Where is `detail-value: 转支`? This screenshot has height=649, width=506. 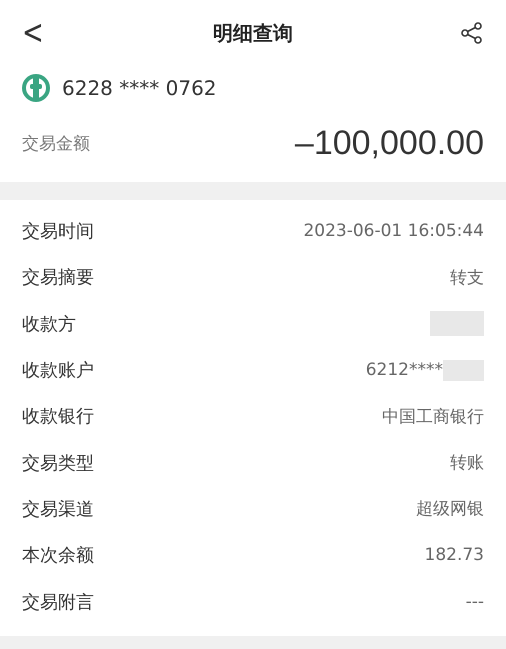 detail-value: 转支 is located at coordinates (467, 277).